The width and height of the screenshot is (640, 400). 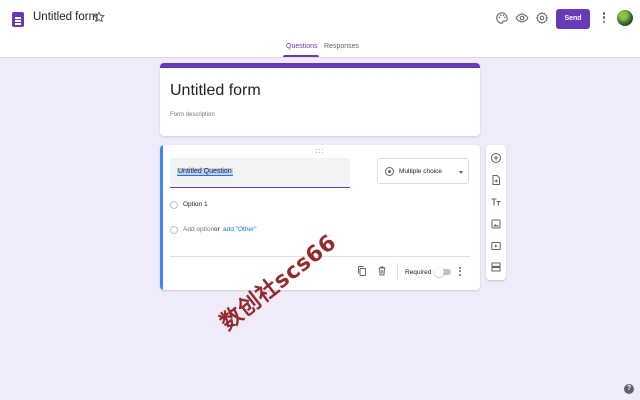 What do you see at coordinates (389, 171) in the screenshot?
I see `radio-button-icon` at bounding box center [389, 171].